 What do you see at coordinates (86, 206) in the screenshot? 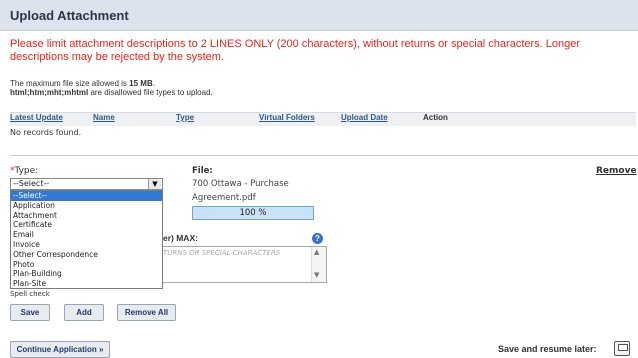
I see `type-option-application: Application` at bounding box center [86, 206].